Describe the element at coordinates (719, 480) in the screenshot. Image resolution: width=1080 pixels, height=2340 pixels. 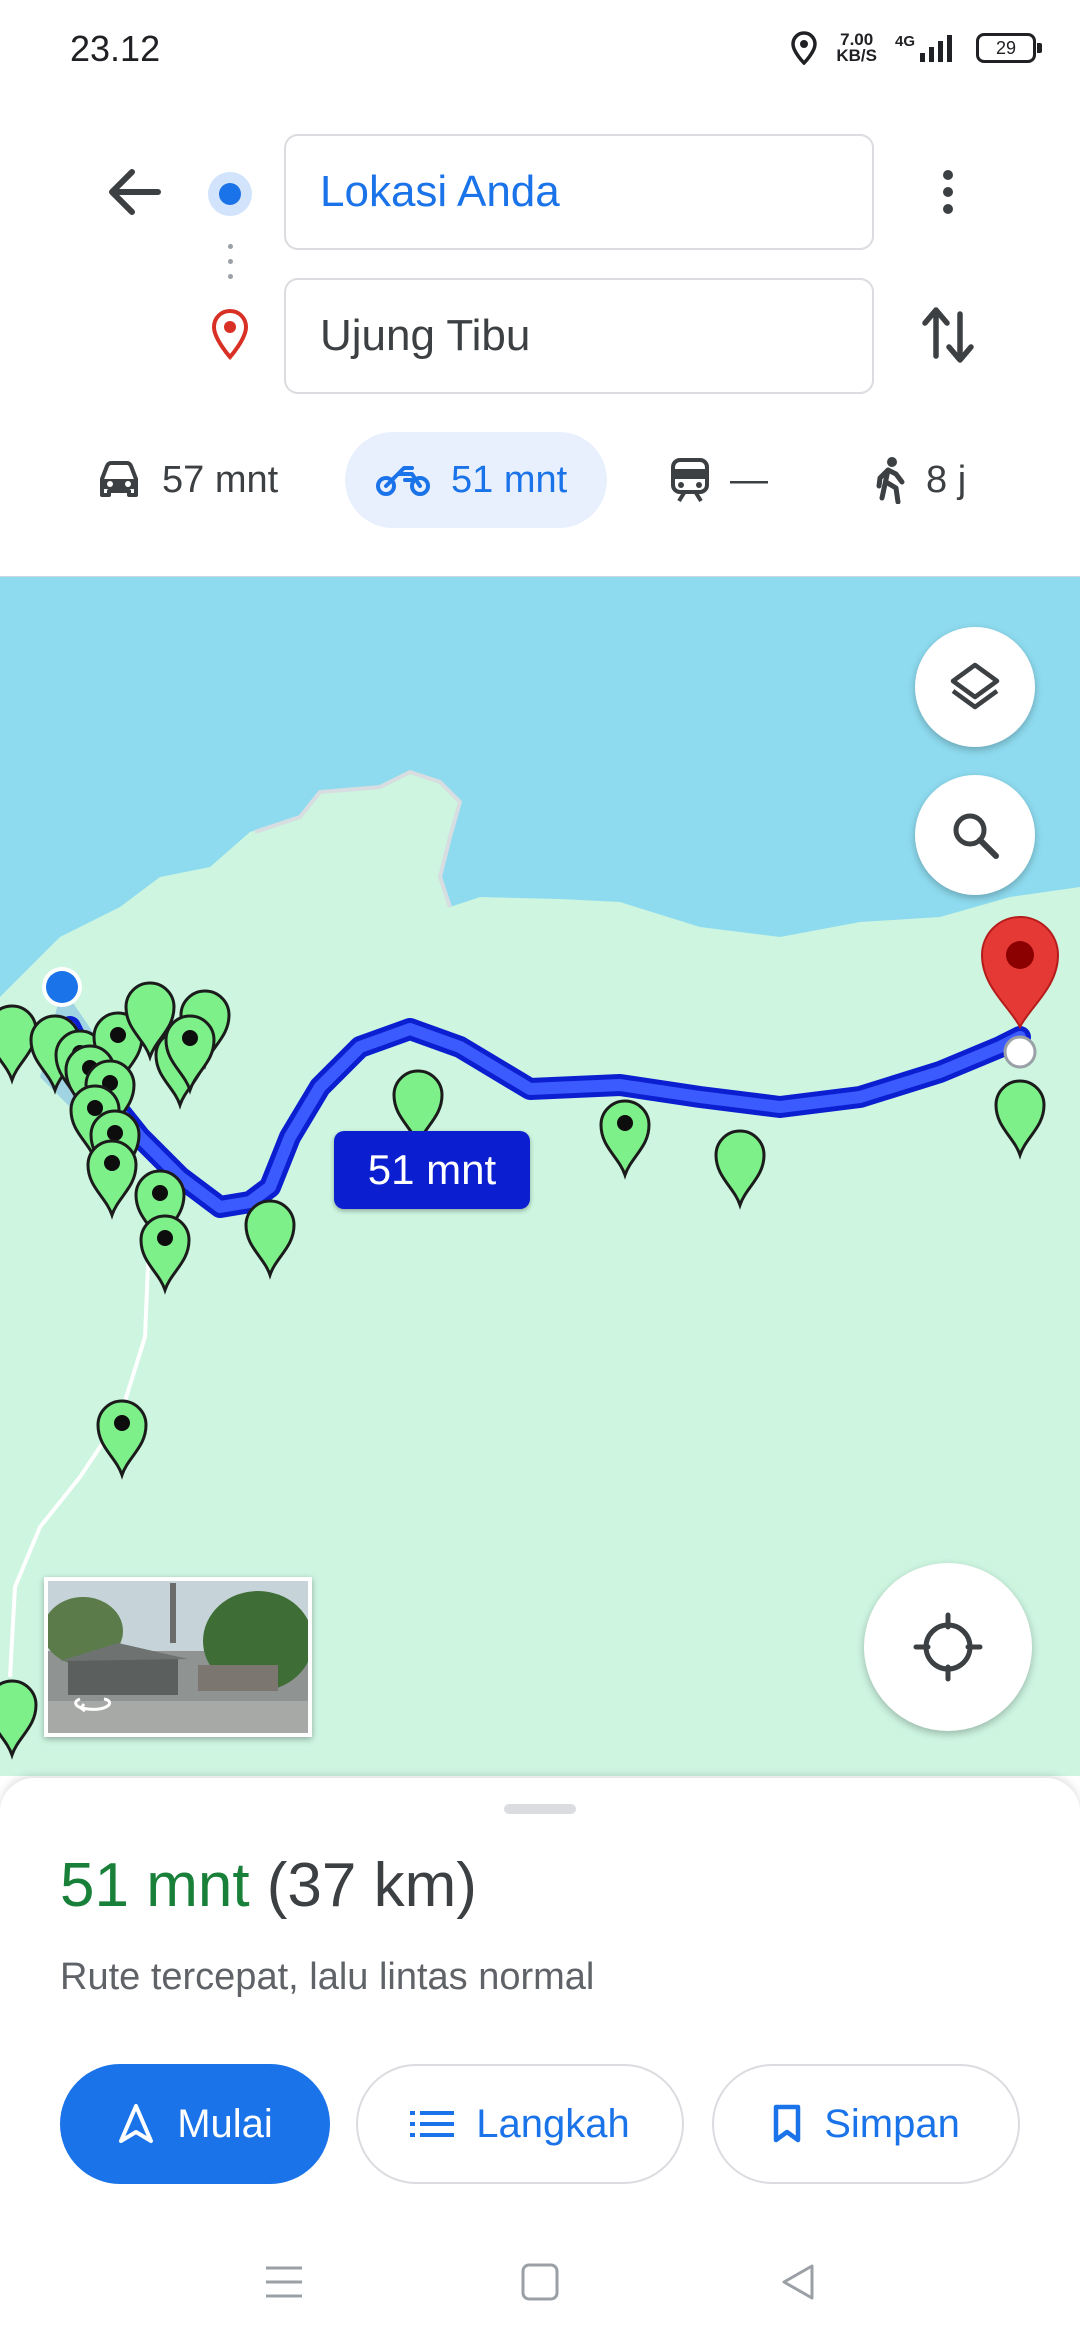
I see `mode-transit-tab: —` at that location.